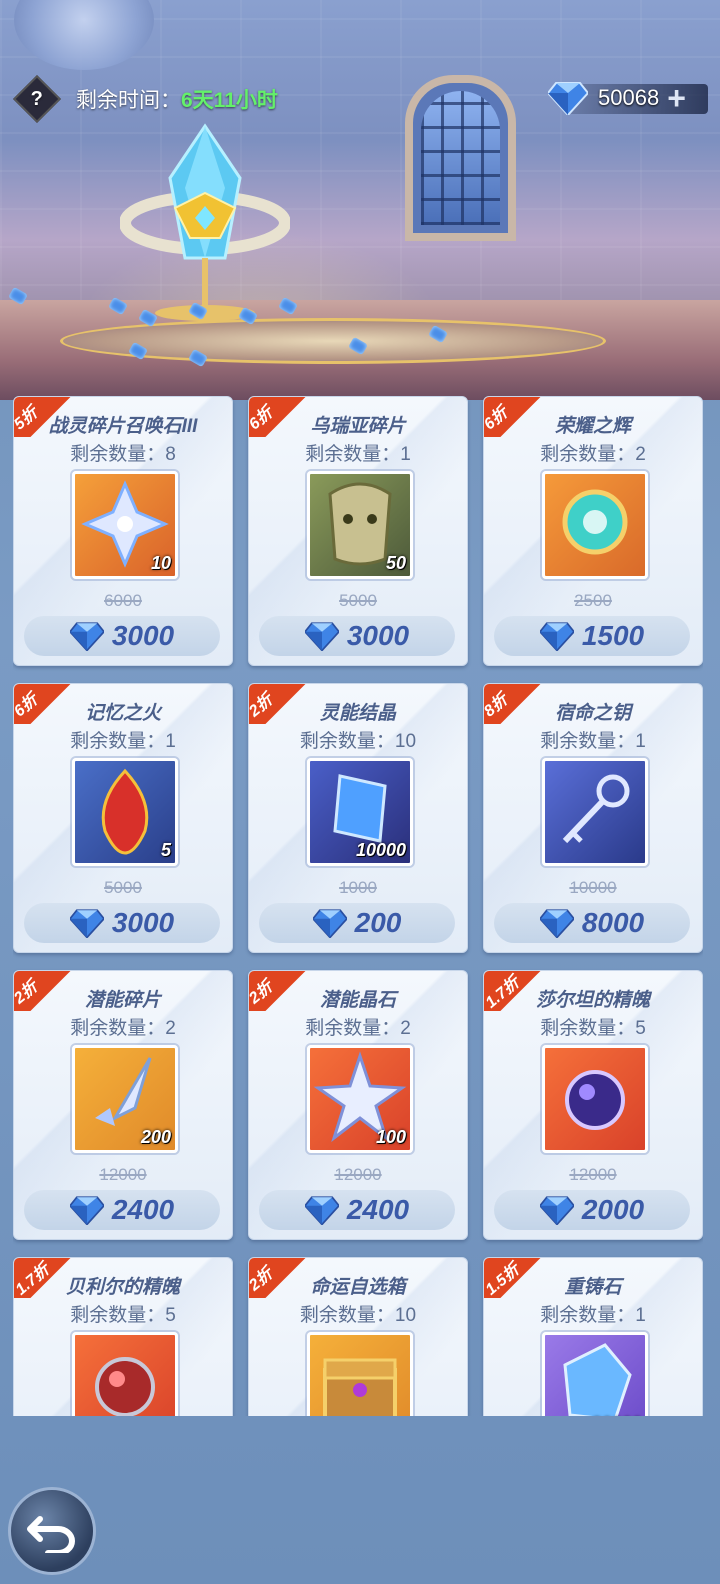 The width and height of the screenshot is (720, 1584). What do you see at coordinates (123, 1315) in the screenshot?
I see `item-remaining: 剩余数量：5` at bounding box center [123, 1315].